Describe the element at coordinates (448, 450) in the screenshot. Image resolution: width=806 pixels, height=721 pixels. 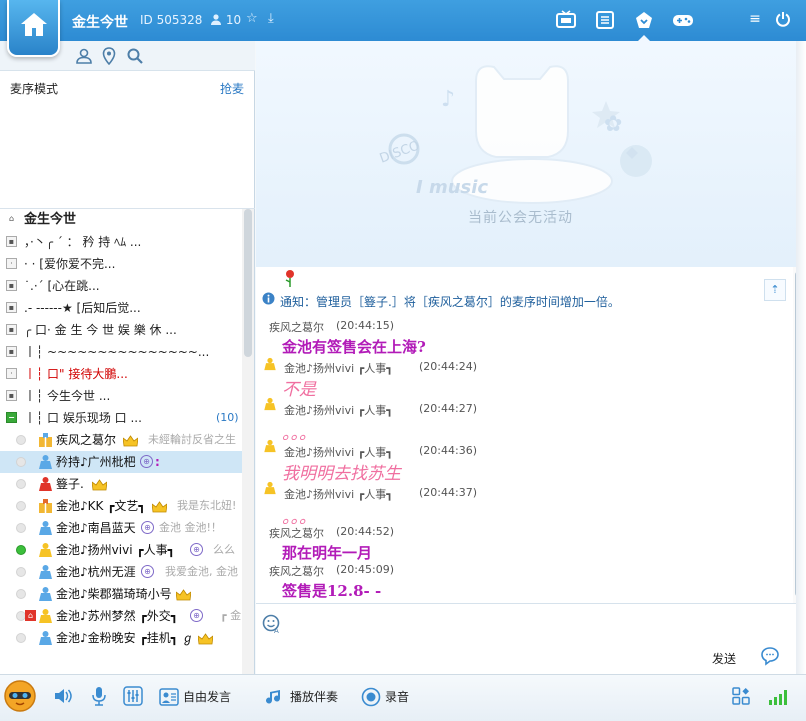
I see `message-time: (20:44:36)` at that location.